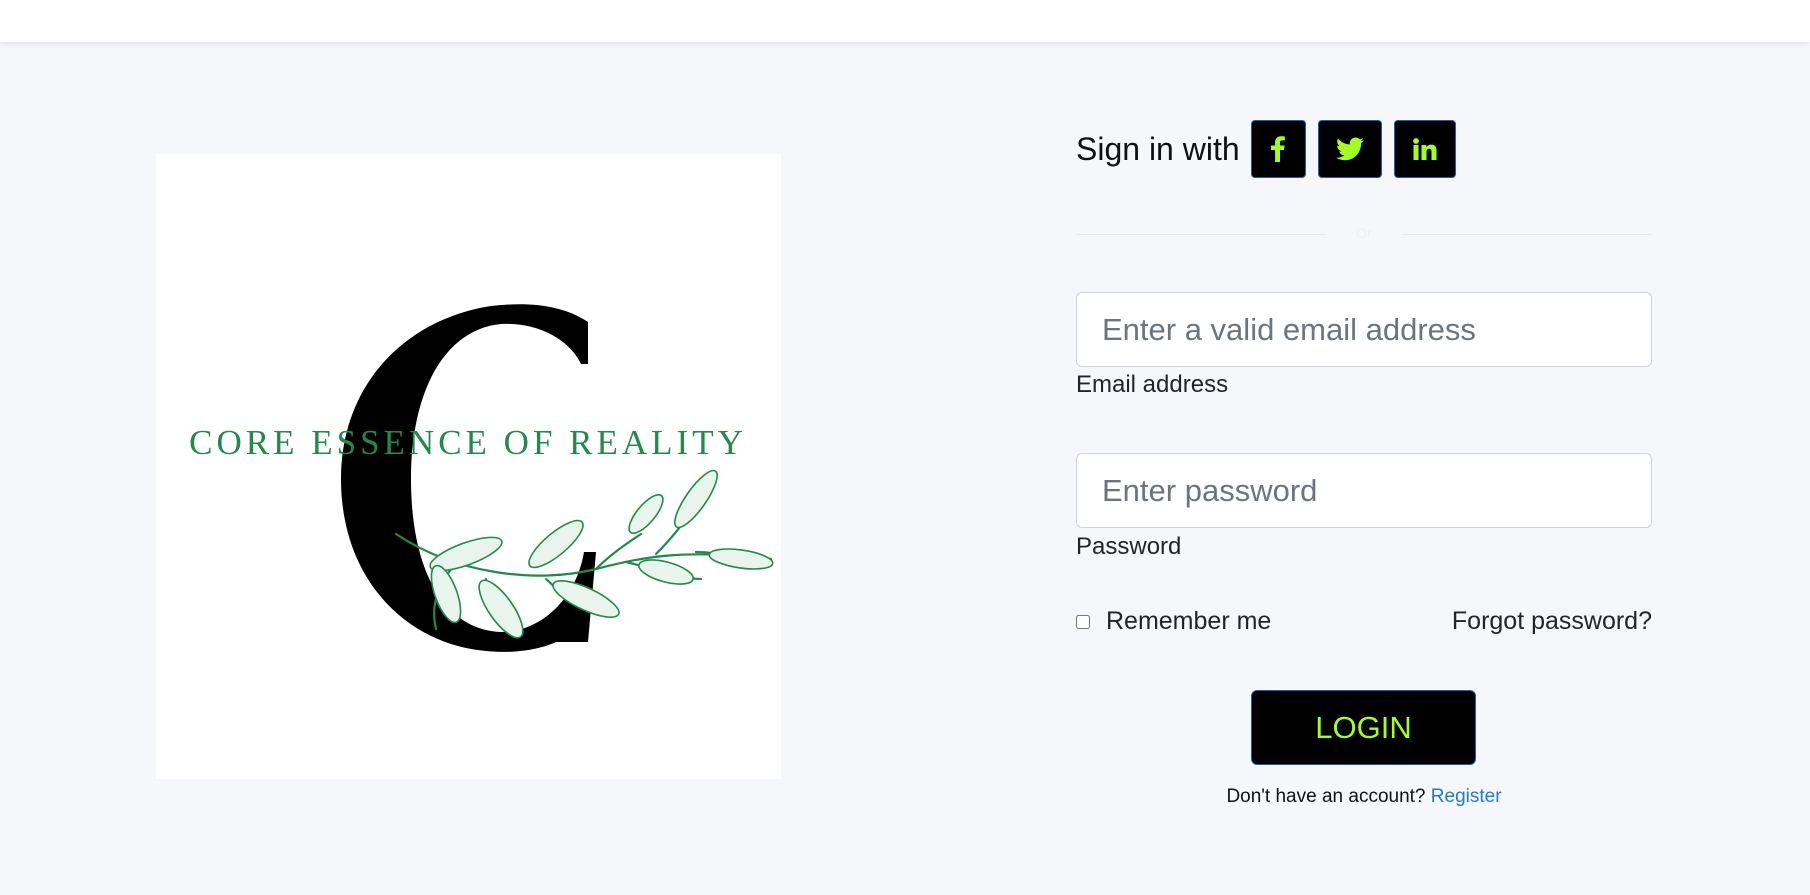 Image resolution: width=1810 pixels, height=895 pixels. Describe the element at coordinates (1466, 796) in the screenshot. I see `register-link: Register` at that location.